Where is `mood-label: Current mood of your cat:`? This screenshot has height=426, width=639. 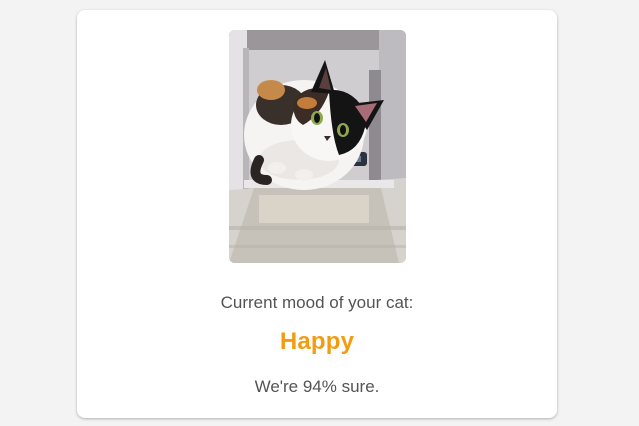 mood-label: Current mood of your cat: is located at coordinates (317, 302).